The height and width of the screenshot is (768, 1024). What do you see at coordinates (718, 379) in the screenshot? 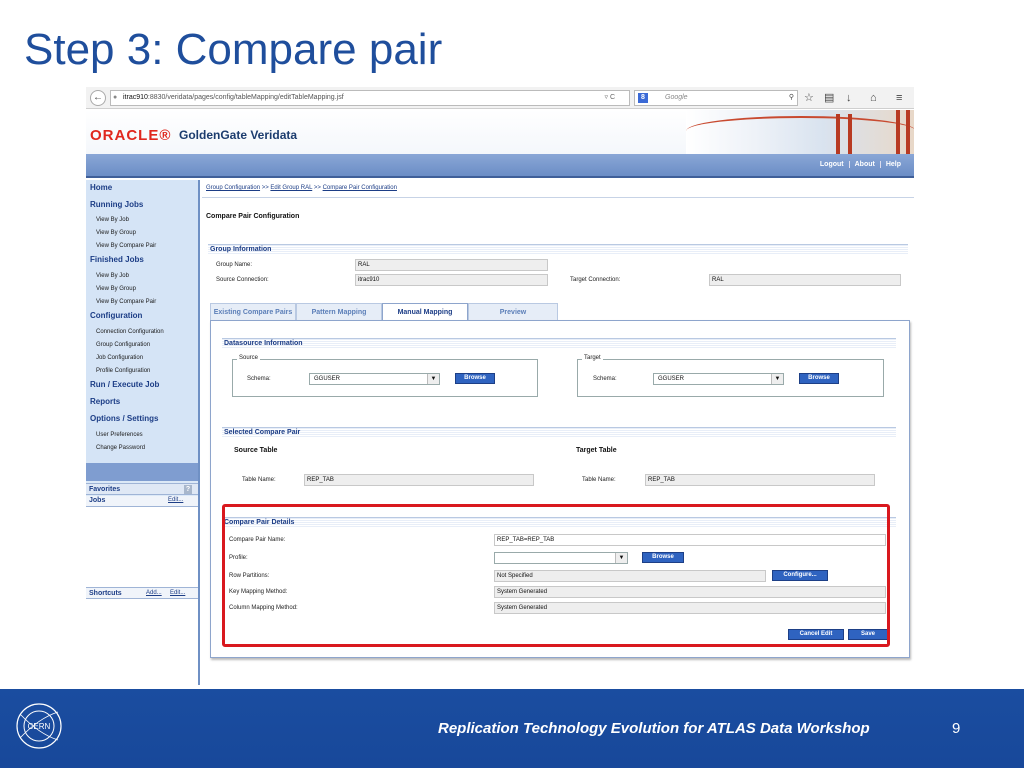
I see `target-schema-select: GGUSER ▼` at bounding box center [718, 379].